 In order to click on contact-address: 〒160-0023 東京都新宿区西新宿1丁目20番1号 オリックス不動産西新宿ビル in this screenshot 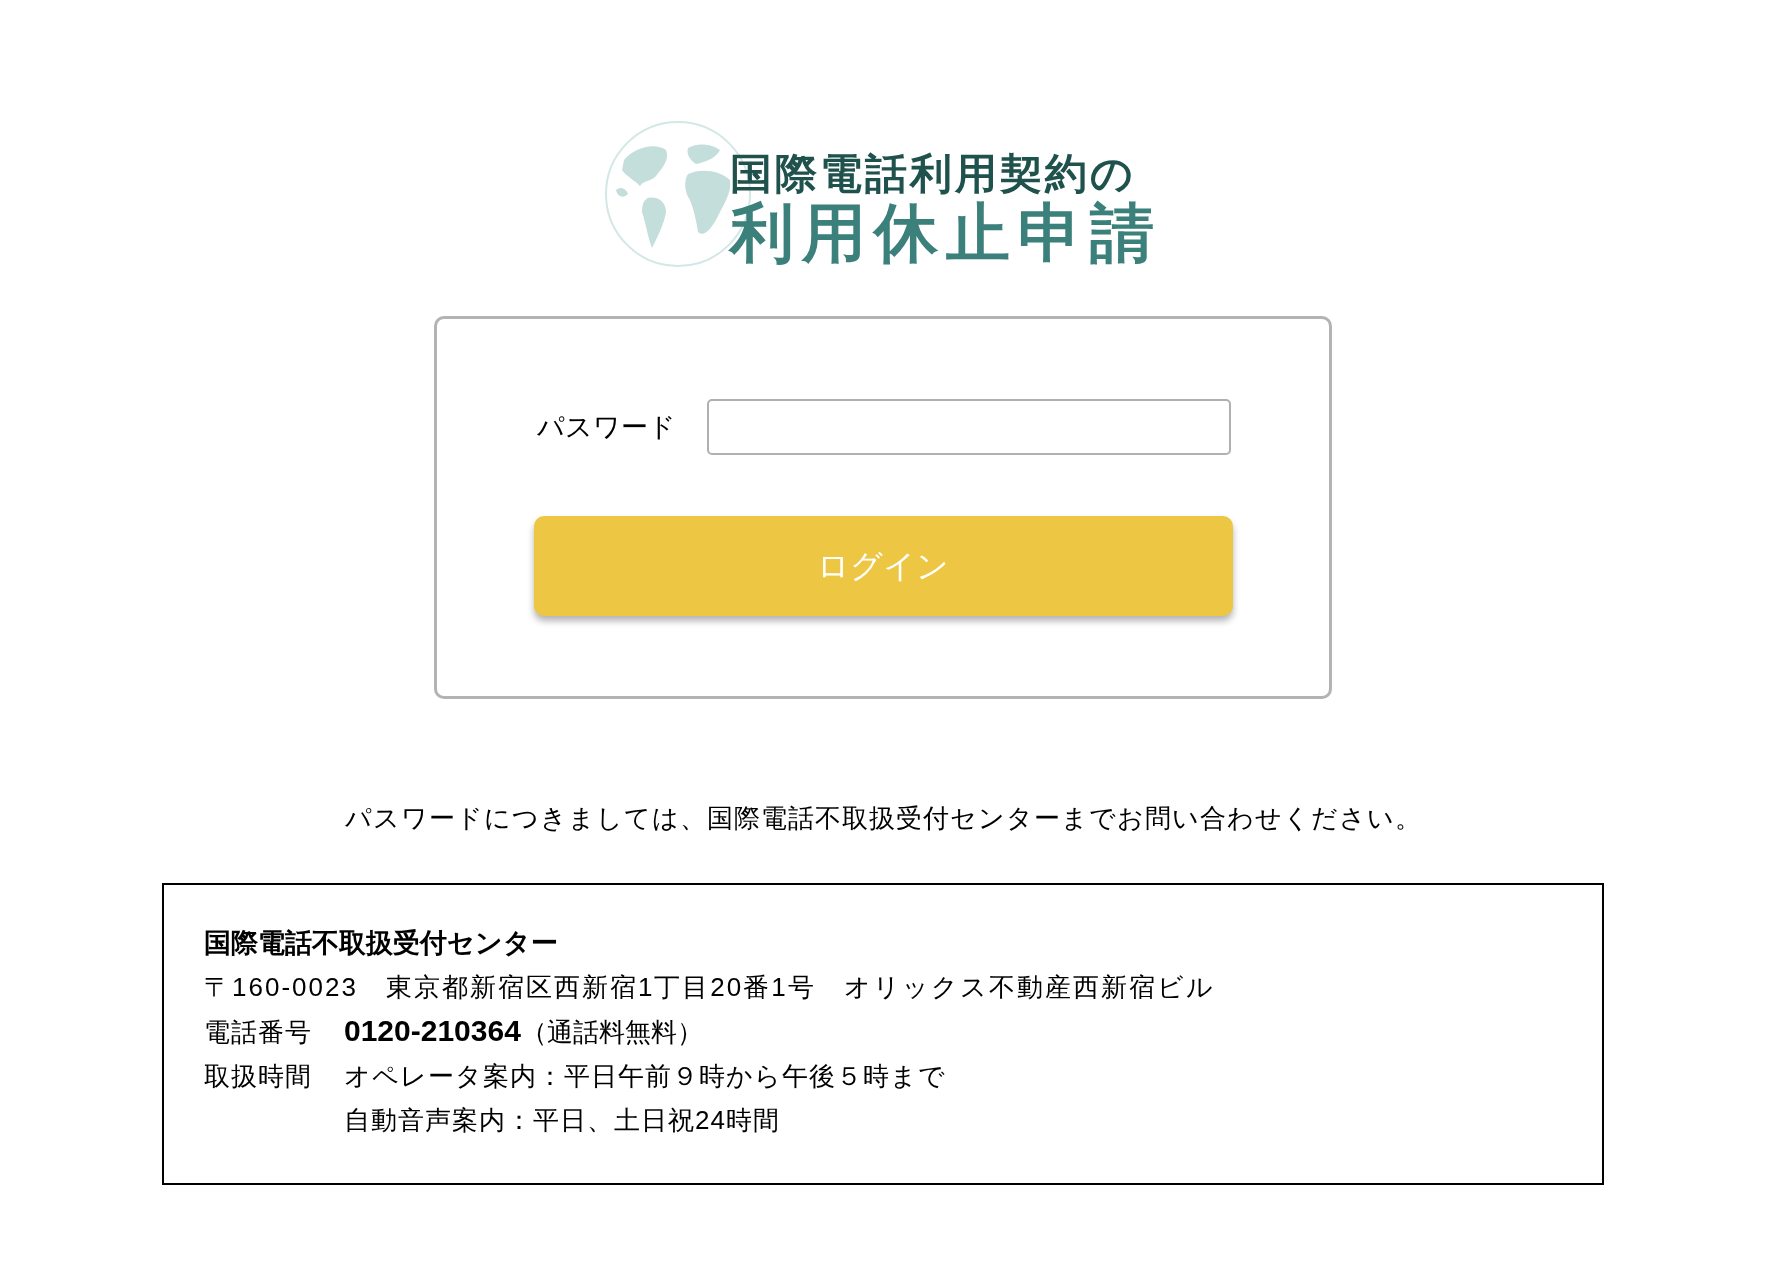, I will do `click(709, 987)`.